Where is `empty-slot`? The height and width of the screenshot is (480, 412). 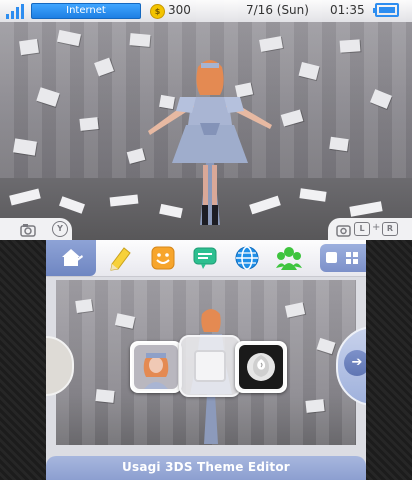
empty-slot is located at coordinates (210, 366).